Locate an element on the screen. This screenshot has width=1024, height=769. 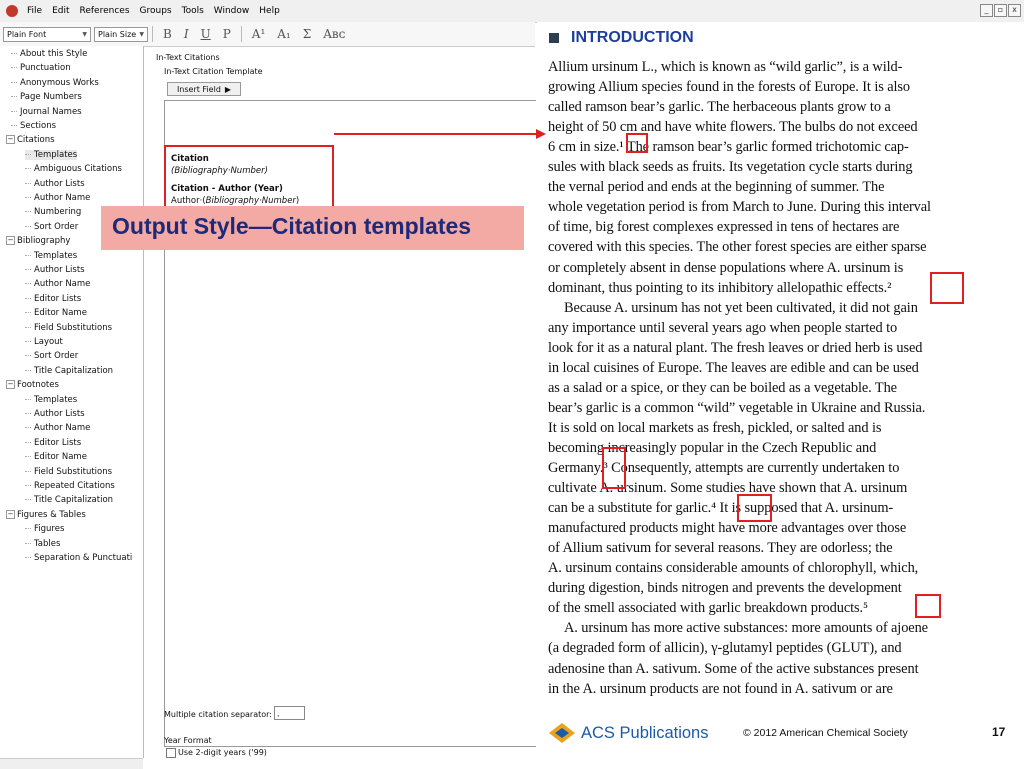
tree-item-label: Sections is located at coordinates (38, 126).